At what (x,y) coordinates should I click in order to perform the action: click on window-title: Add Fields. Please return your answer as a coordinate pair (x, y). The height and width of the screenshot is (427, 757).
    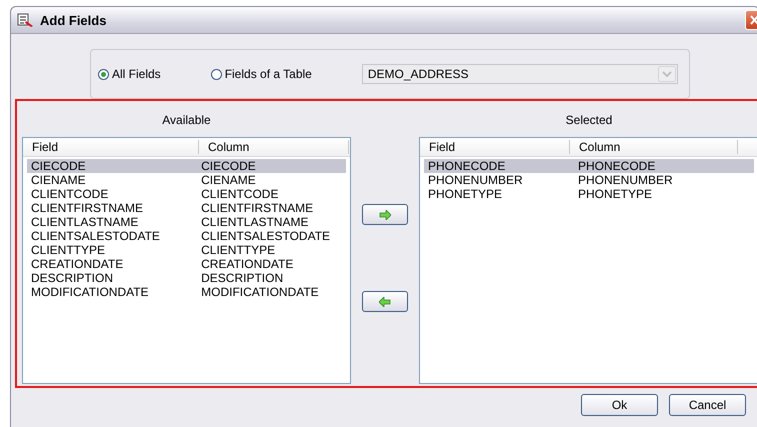
    Looking at the image, I should click on (74, 20).